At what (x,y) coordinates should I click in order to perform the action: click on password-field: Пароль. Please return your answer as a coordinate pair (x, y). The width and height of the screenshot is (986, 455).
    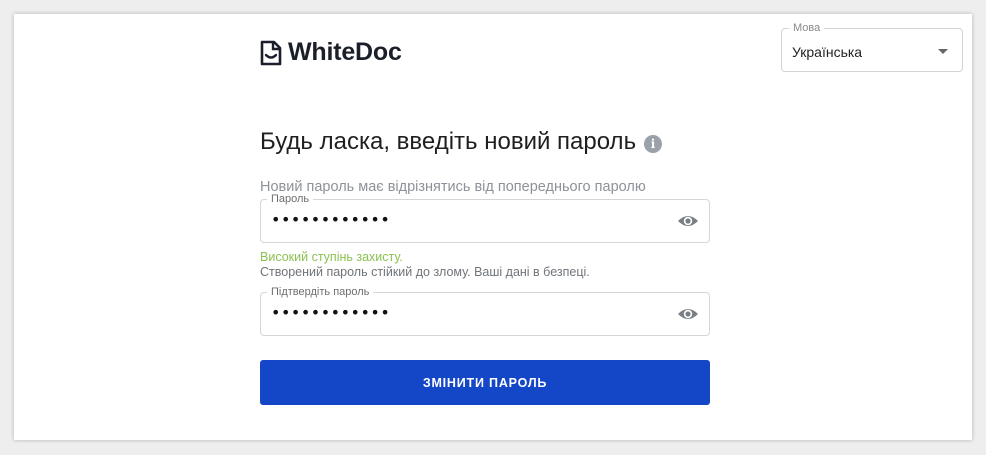
    Looking at the image, I should click on (485, 218).